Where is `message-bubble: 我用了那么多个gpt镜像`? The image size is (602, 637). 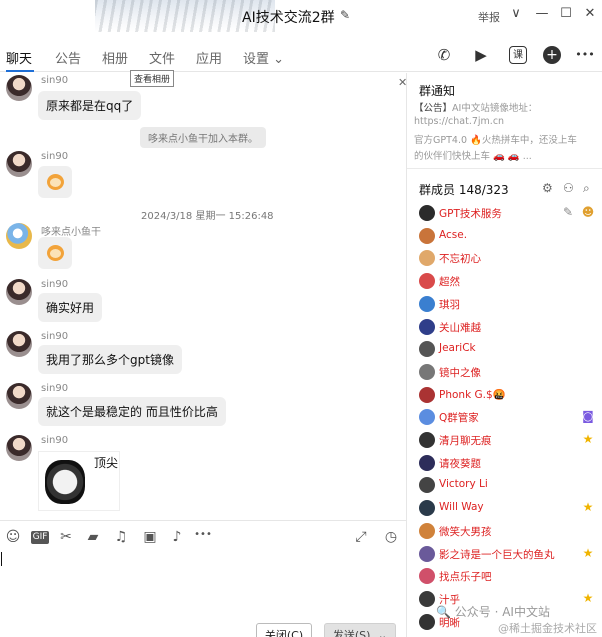 message-bubble: 我用了那么多个gpt镜像 is located at coordinates (110, 359).